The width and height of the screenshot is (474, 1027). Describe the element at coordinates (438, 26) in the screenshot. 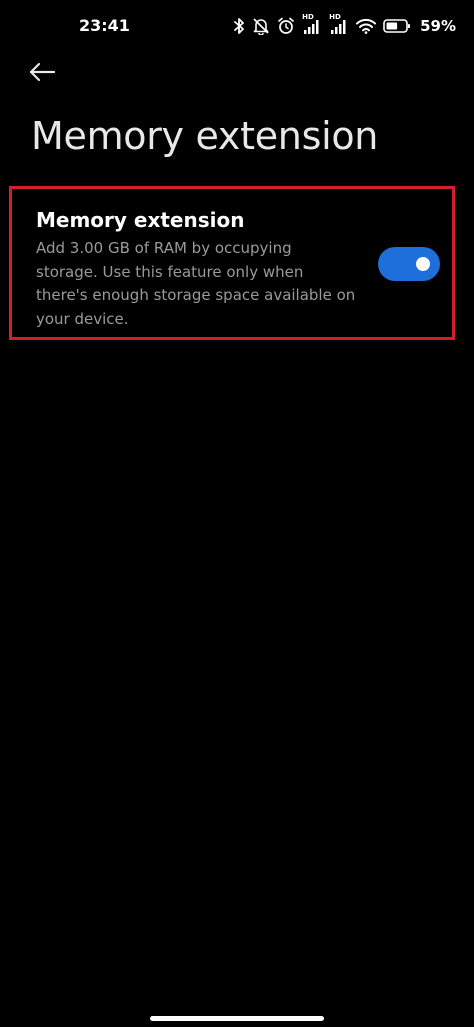

I see `battery-percent: 59%` at that location.